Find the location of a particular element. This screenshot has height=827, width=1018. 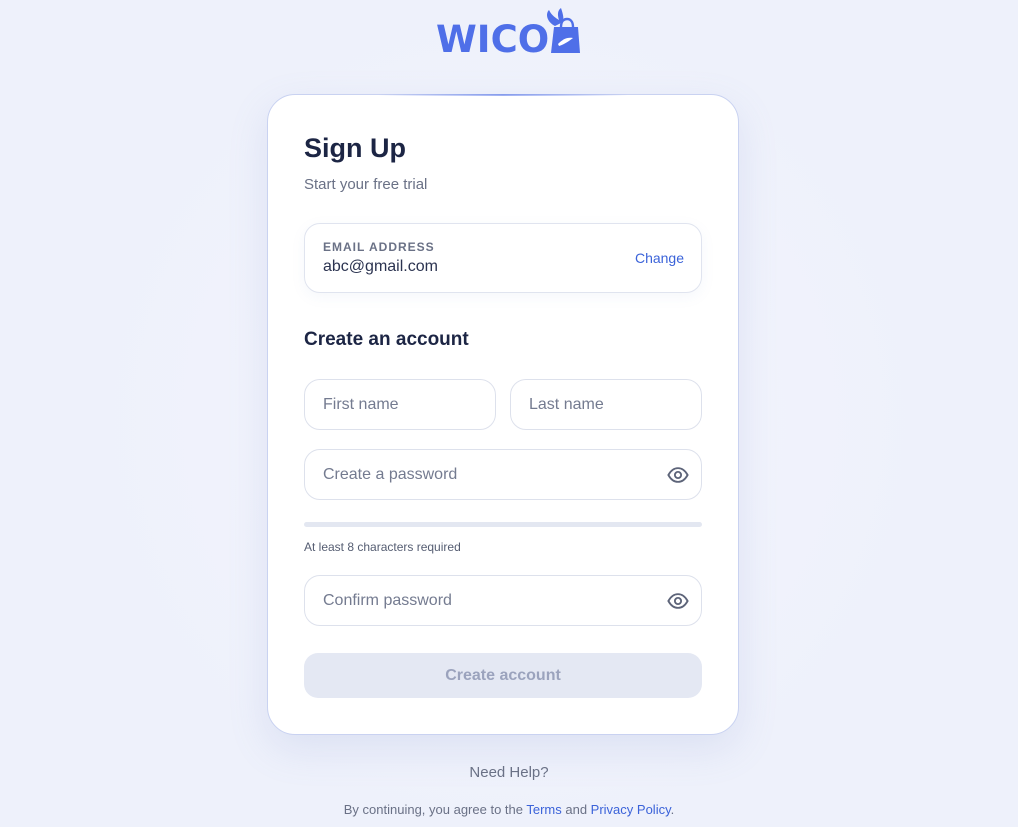

password-hint: At least 8 characters required is located at coordinates (382, 547).